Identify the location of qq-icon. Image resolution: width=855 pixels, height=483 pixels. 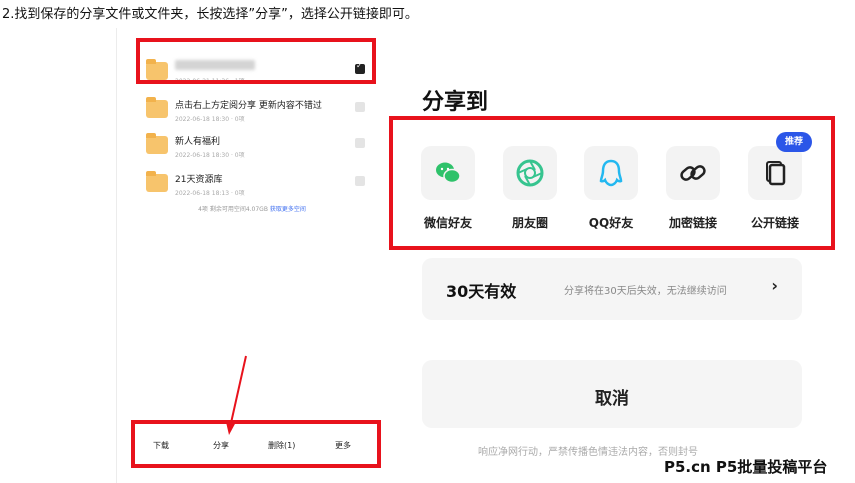
(611, 173).